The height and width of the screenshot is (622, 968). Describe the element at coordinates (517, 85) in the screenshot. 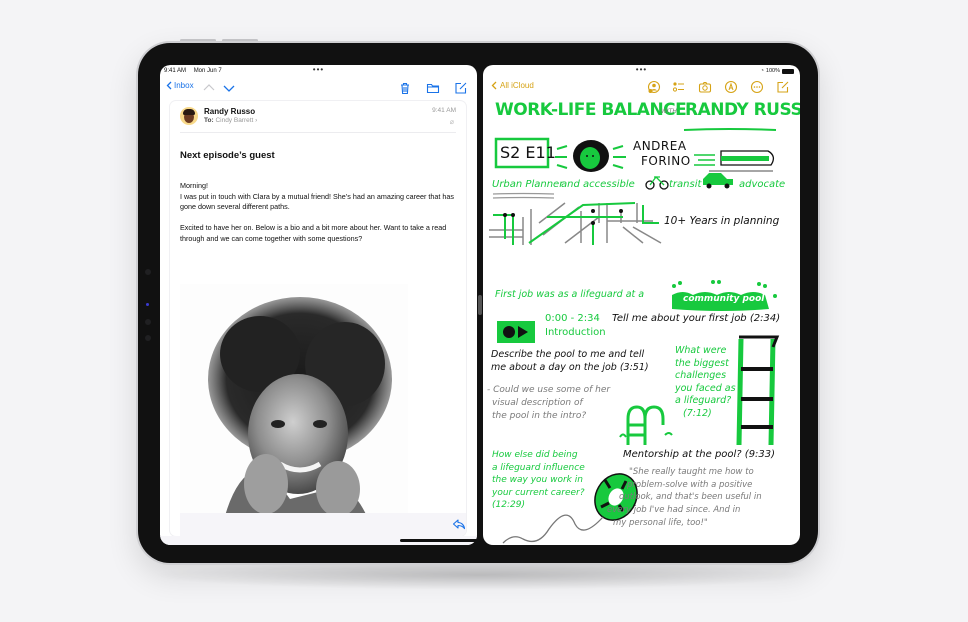

I see `all-icloud-label: All iCloud` at that location.